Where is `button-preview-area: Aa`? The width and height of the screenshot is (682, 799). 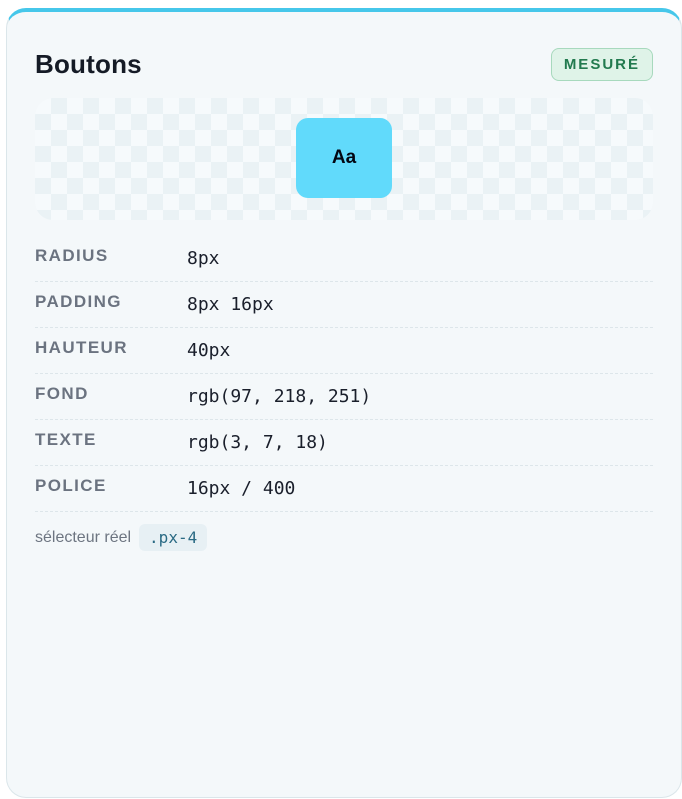
button-preview-area: Aa is located at coordinates (344, 159).